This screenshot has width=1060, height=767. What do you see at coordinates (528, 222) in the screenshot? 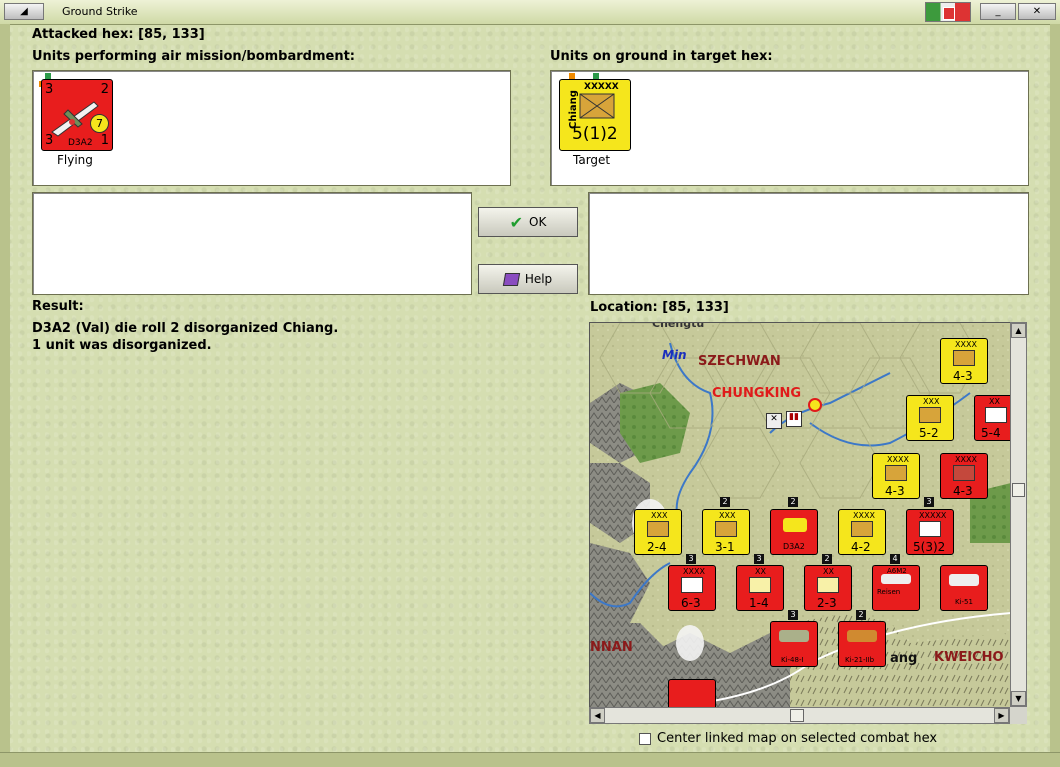
I see `ok-button: ✔ OK` at bounding box center [528, 222].